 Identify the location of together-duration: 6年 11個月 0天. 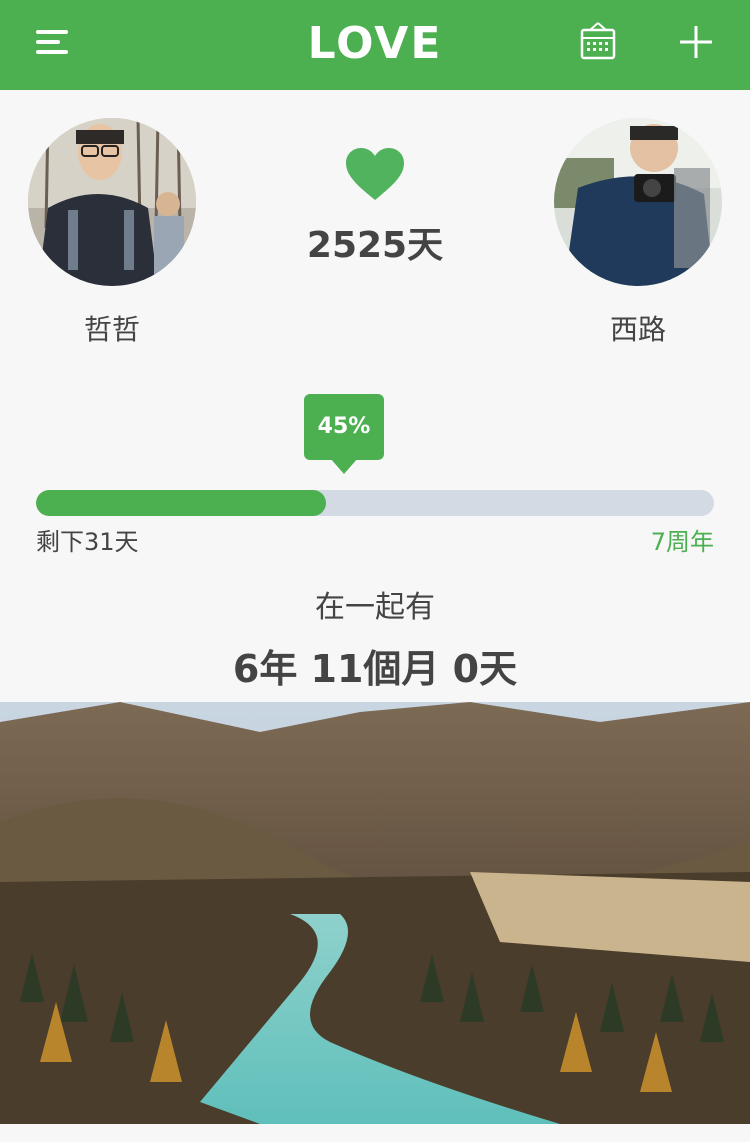
(375, 669).